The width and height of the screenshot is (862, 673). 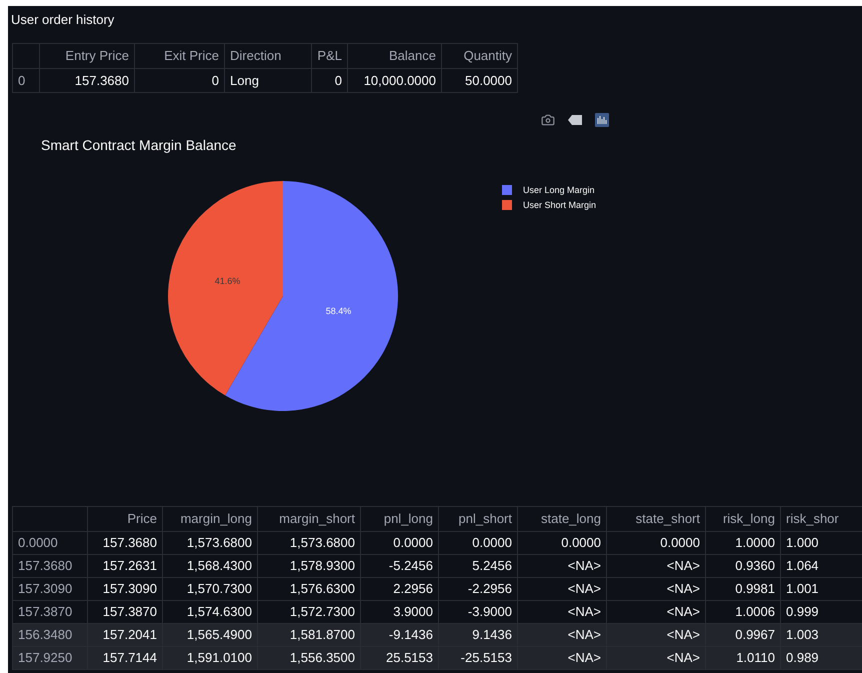 What do you see at coordinates (602, 120) in the screenshot?
I see `bar-chart-icon` at bounding box center [602, 120].